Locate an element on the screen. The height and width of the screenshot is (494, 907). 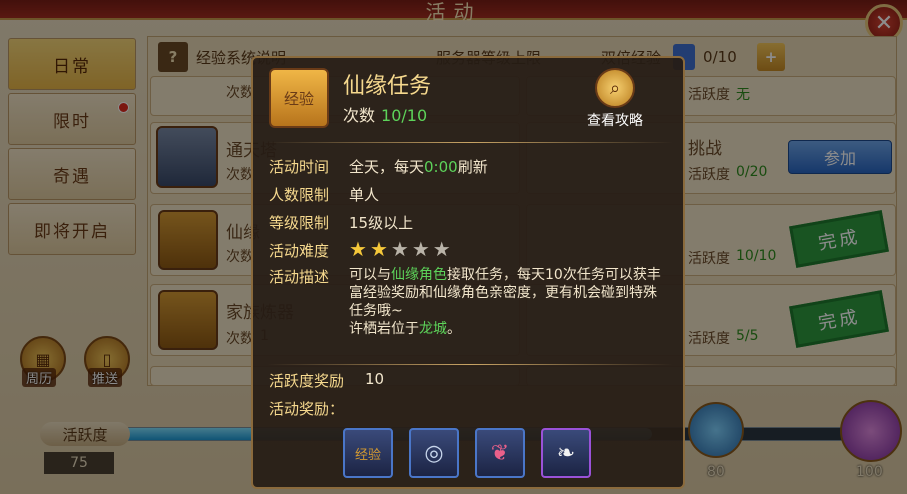
time-key: 活动时间 is located at coordinates (299, 167).